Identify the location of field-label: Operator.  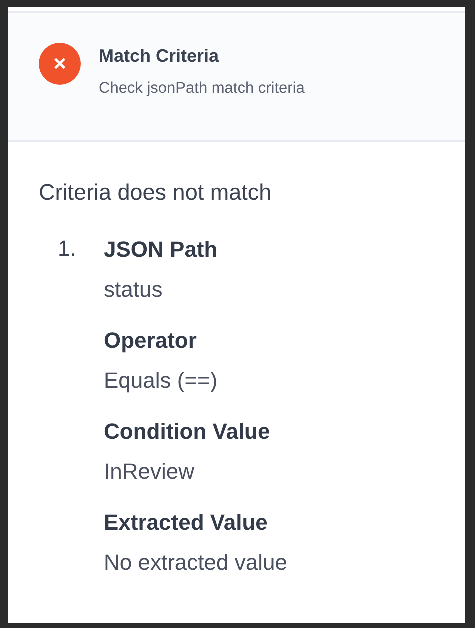
(151, 341).